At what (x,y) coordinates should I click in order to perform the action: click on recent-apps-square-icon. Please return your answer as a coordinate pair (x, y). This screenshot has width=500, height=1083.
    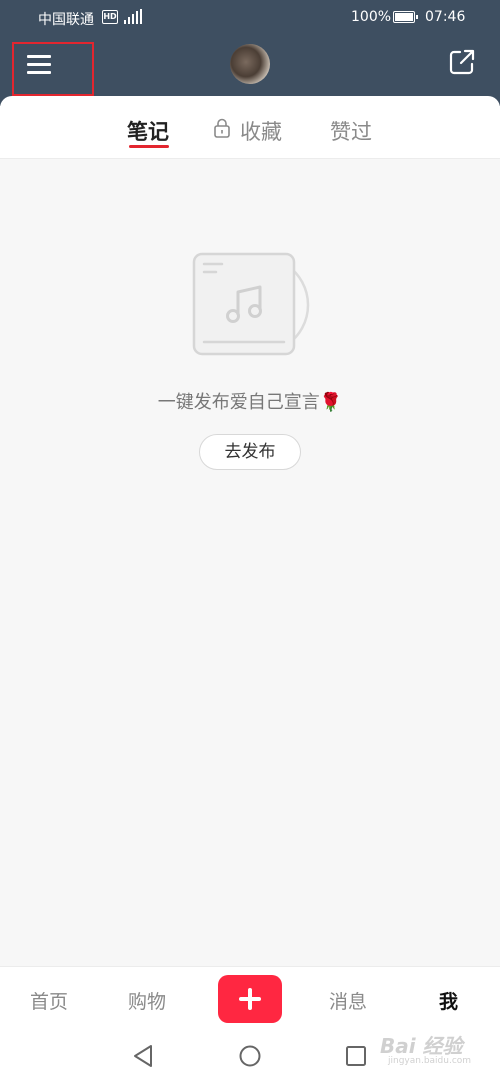
    Looking at the image, I should click on (356, 1056).